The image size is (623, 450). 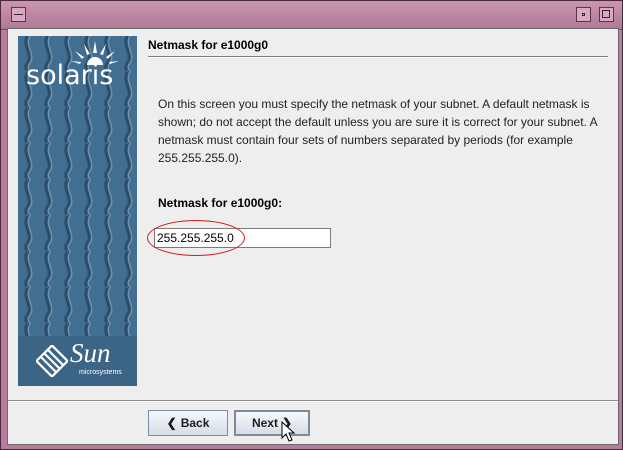 I want to click on window-menu-icon, so click(x=18, y=14).